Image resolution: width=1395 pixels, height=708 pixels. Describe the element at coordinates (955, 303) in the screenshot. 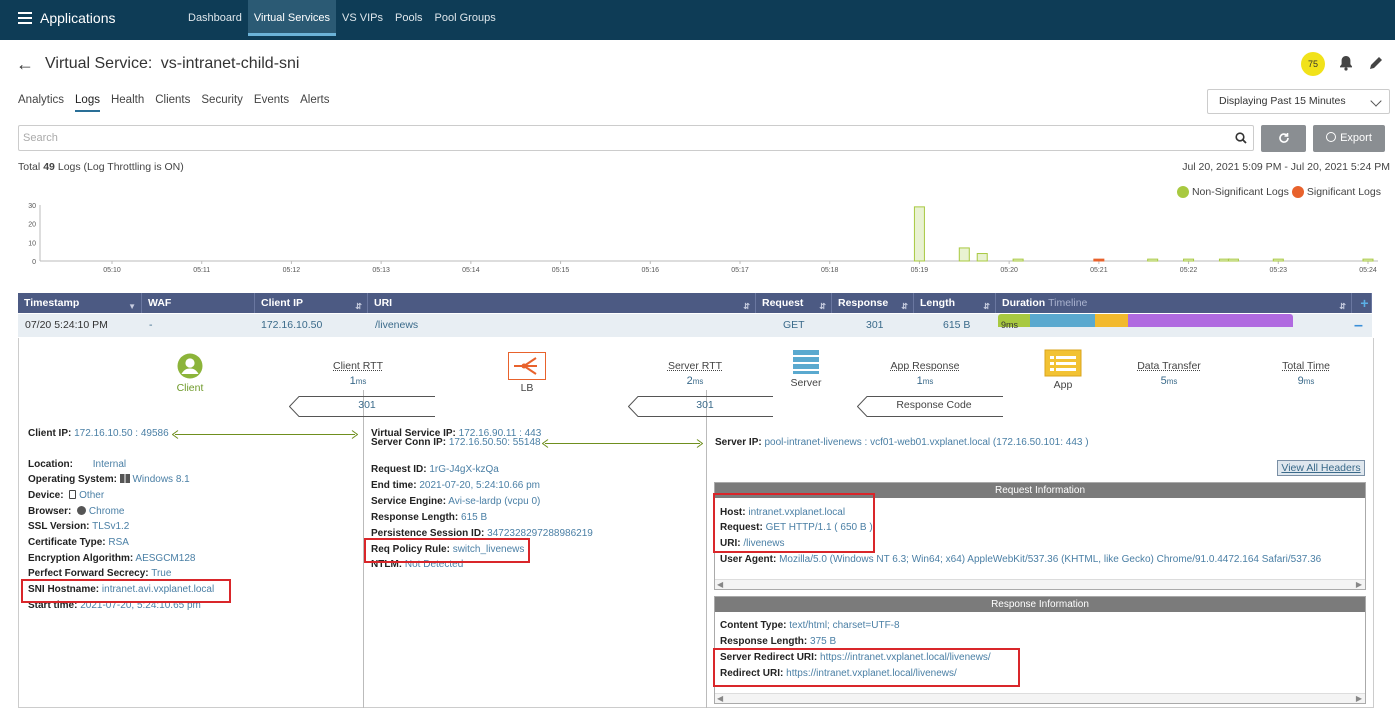

I see `col-length: Length ⇵` at that location.